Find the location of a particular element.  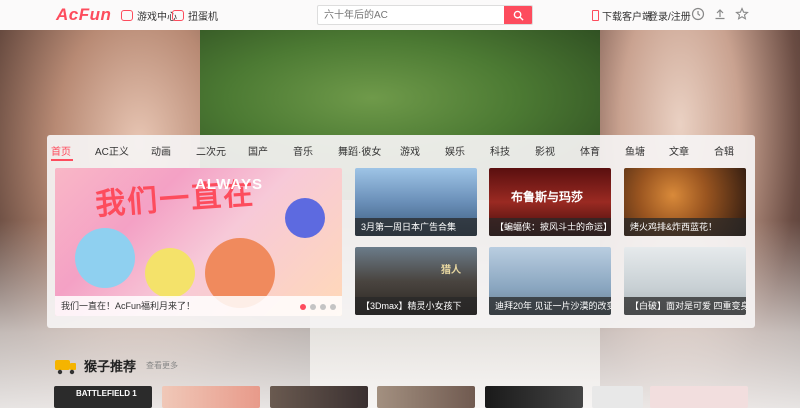

banner-caption: 我们一直在！AcFun福利月来了！ is located at coordinates (198, 306).